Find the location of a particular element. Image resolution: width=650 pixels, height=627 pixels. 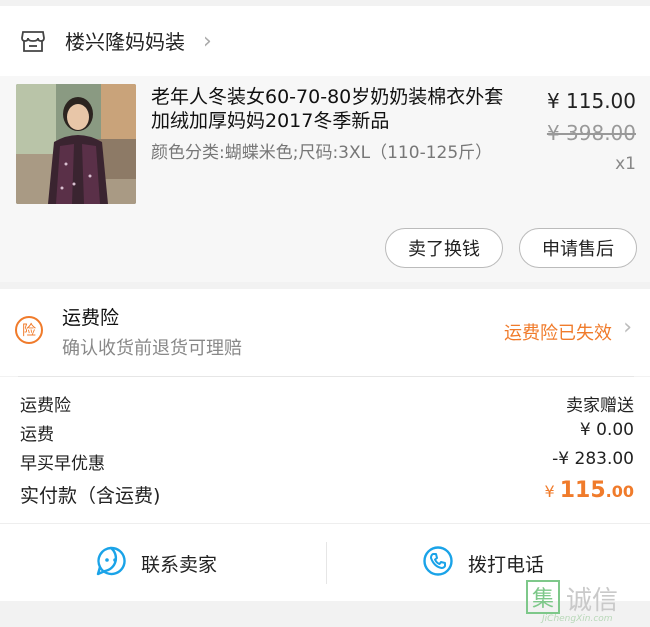

watermark-logo: 集 诚信 JiChengXin.com is located at coordinates (586, 602).